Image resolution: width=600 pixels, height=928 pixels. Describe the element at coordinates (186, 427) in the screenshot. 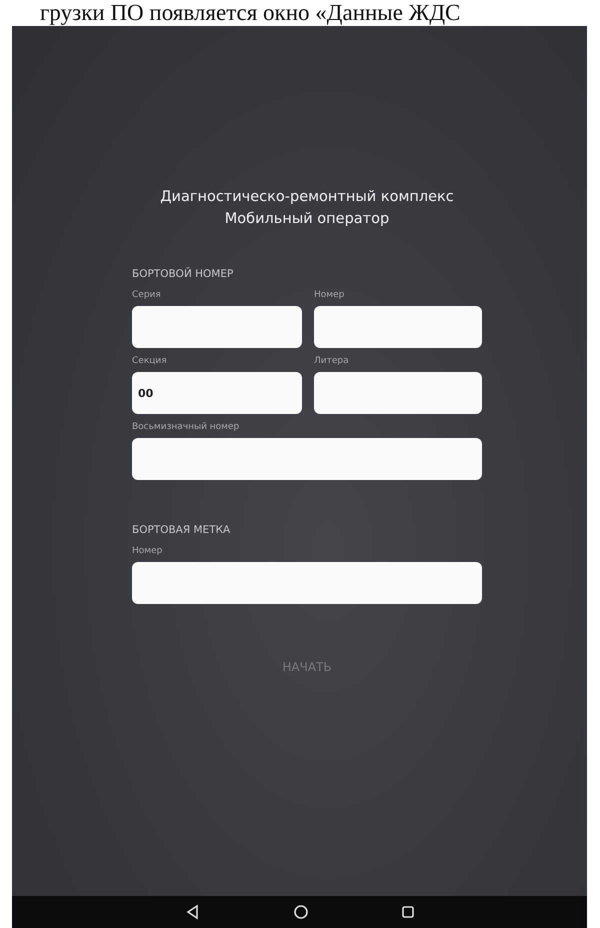

I see `field-label: Восьмизначный номер` at that location.